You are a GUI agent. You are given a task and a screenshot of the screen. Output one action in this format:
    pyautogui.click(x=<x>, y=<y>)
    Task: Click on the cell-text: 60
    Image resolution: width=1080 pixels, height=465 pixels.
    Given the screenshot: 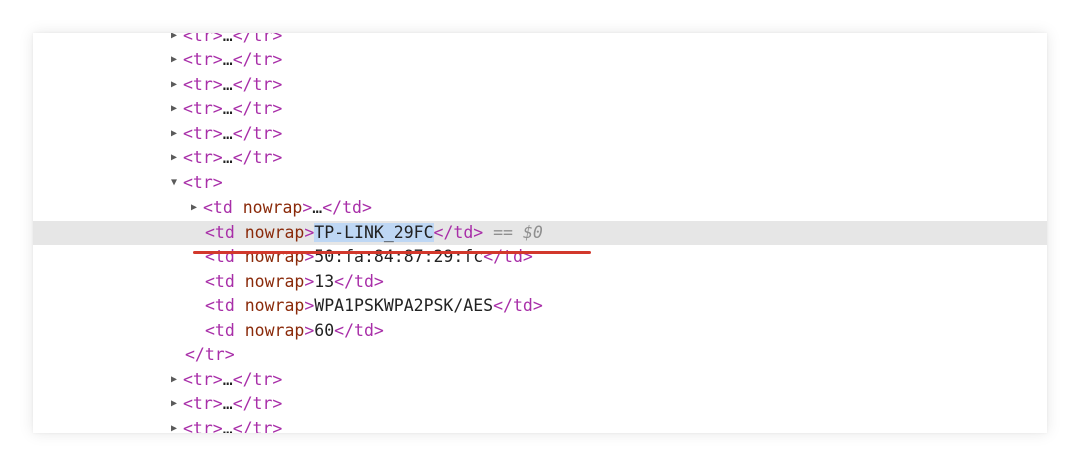 What is the action you would take?
    pyautogui.click(x=324, y=330)
    